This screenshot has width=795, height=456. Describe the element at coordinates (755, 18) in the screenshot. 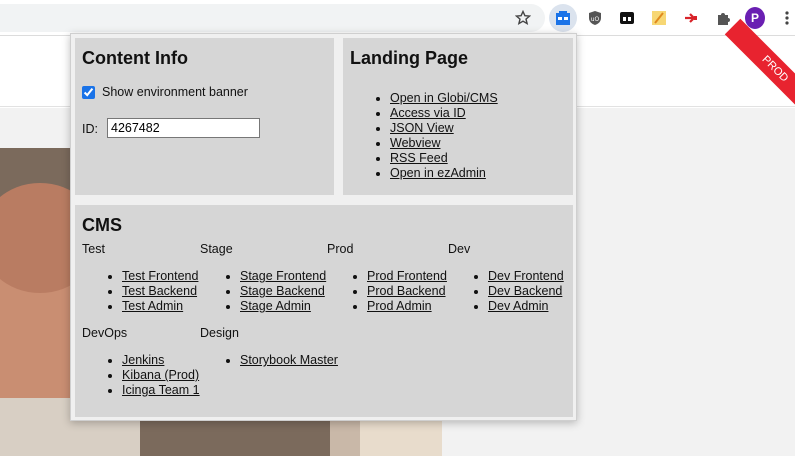

I see `profile-avatar: P` at that location.